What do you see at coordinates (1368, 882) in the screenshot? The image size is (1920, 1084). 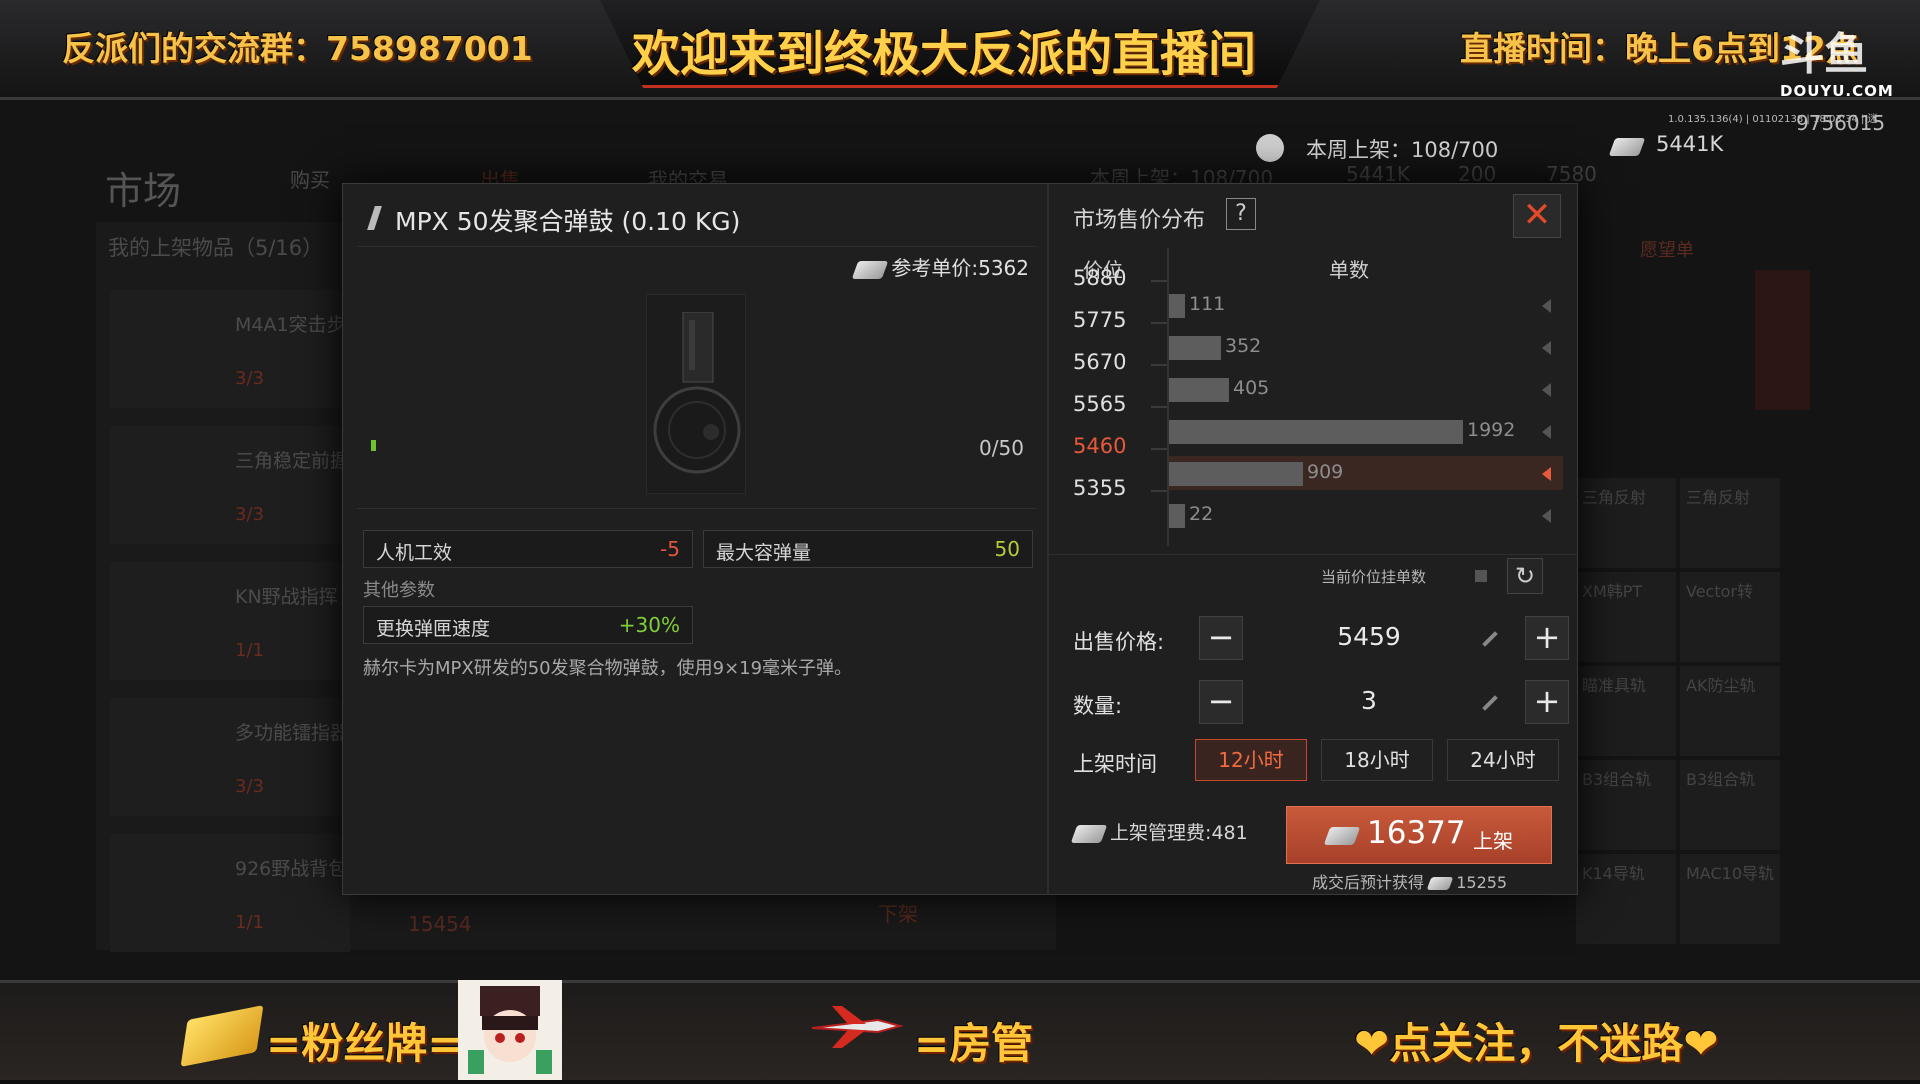 I see `expected-earnings-label: 成交后预计获得` at bounding box center [1368, 882].